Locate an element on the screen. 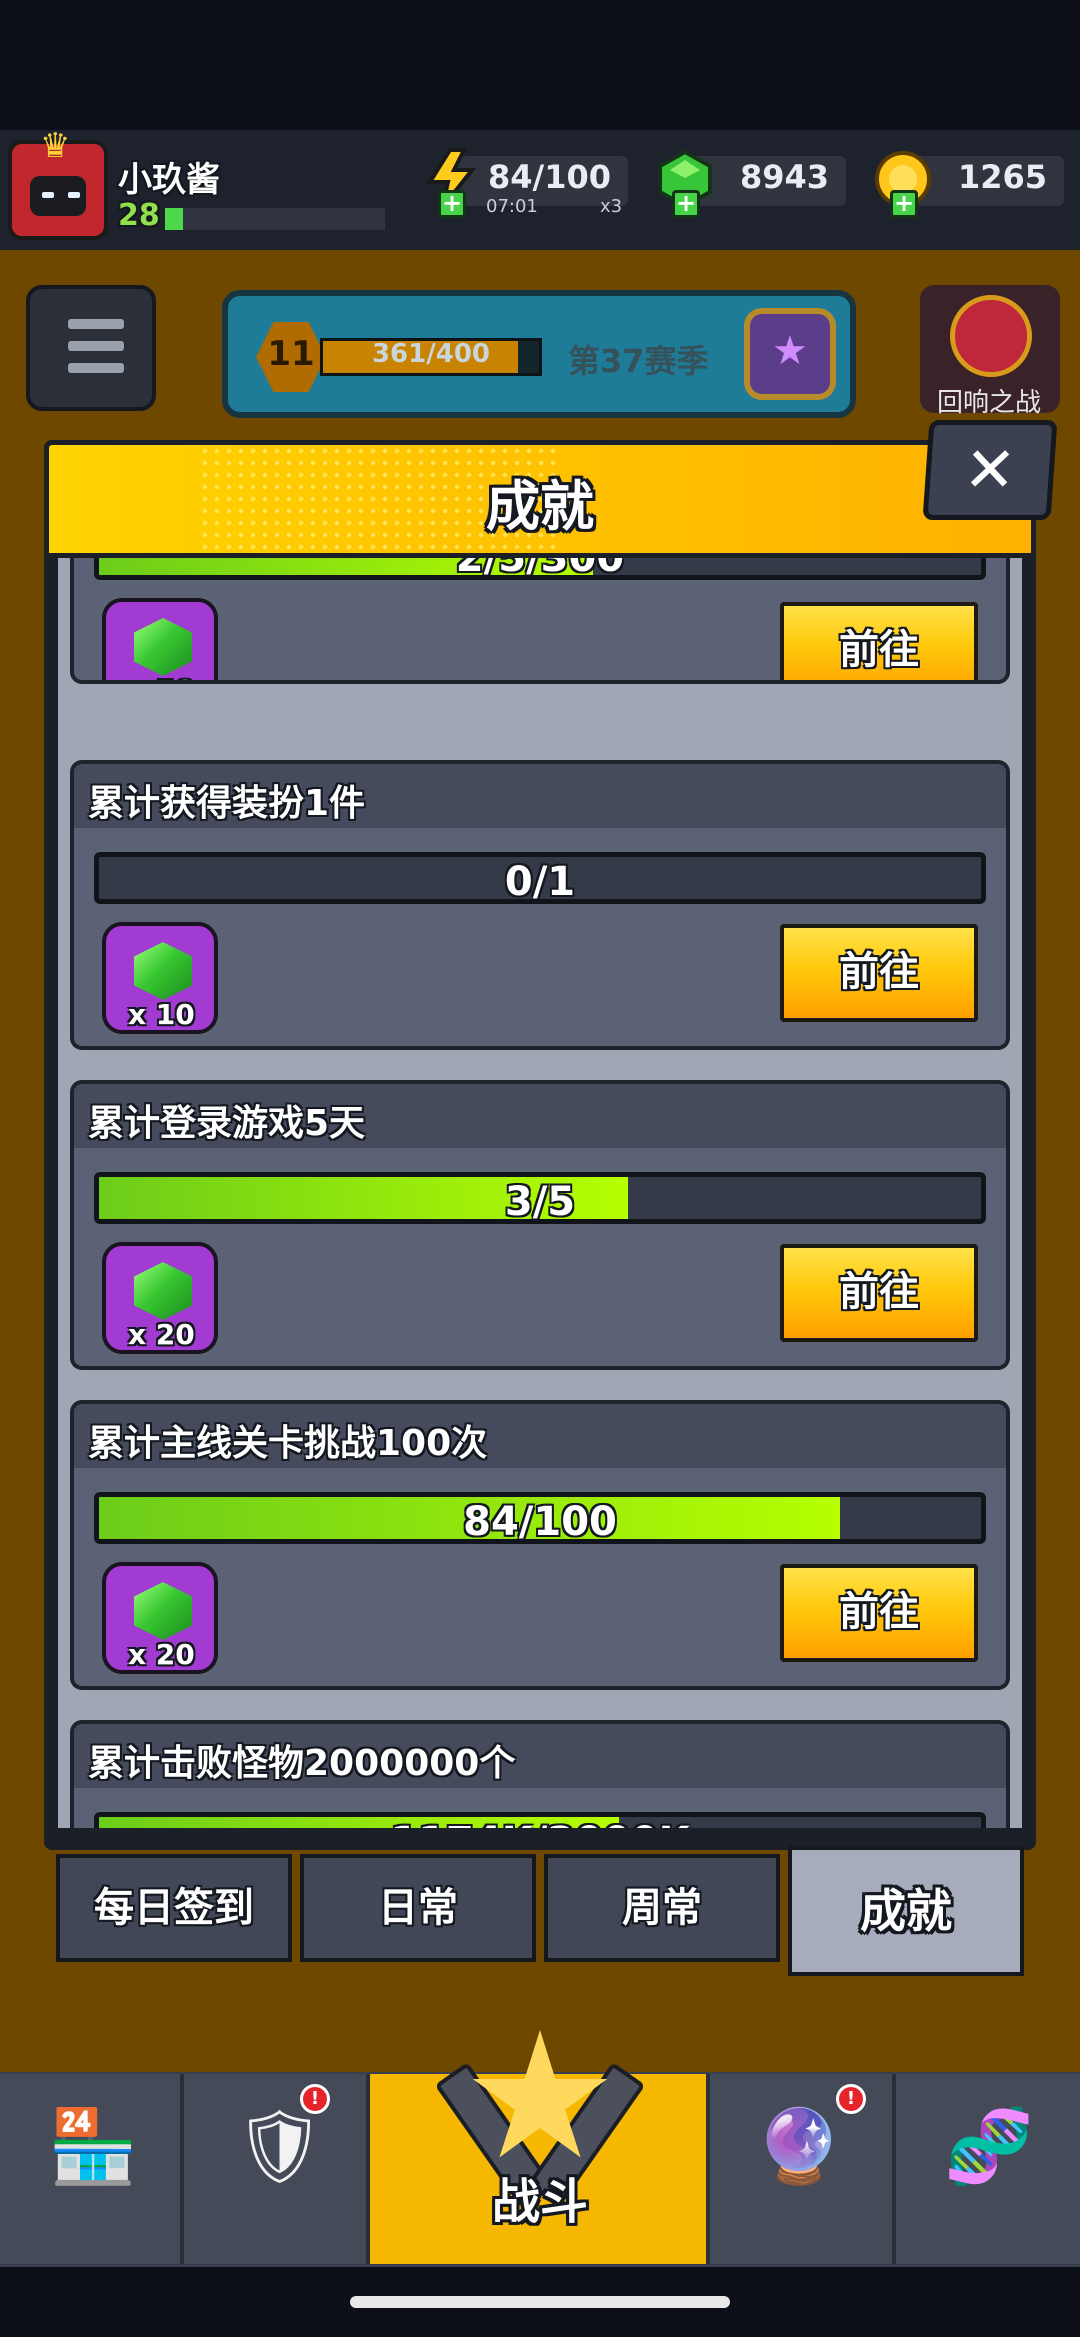 The height and width of the screenshot is (2337, 1080). medal-icon: 🛡 is located at coordinates (280, 2146).